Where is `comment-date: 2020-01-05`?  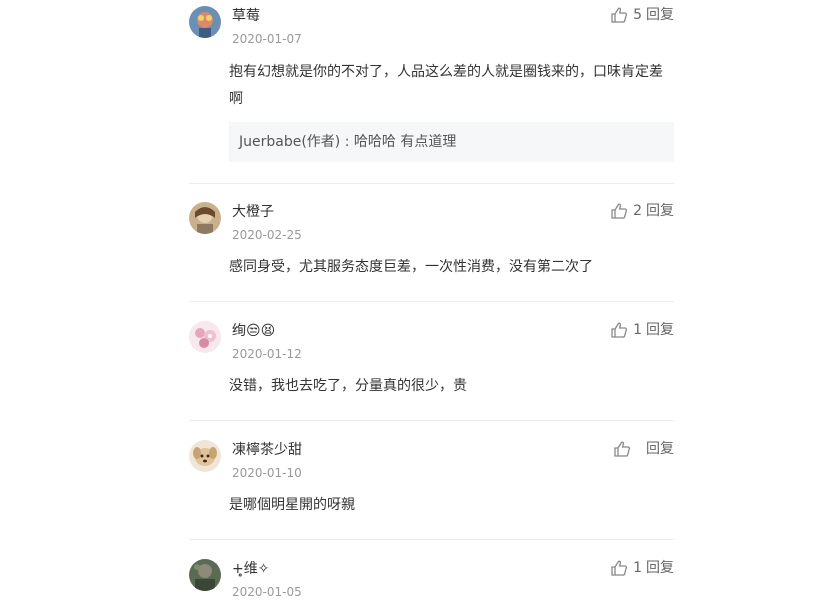
comment-date: 2020-01-05 is located at coordinates (267, 592).